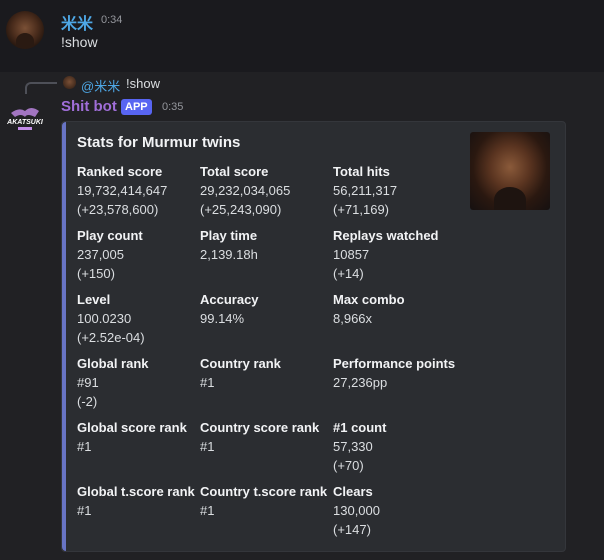 The image size is (604, 560). What do you see at coordinates (96, 273) in the screenshot?
I see `field-change: (+150)` at bounding box center [96, 273].